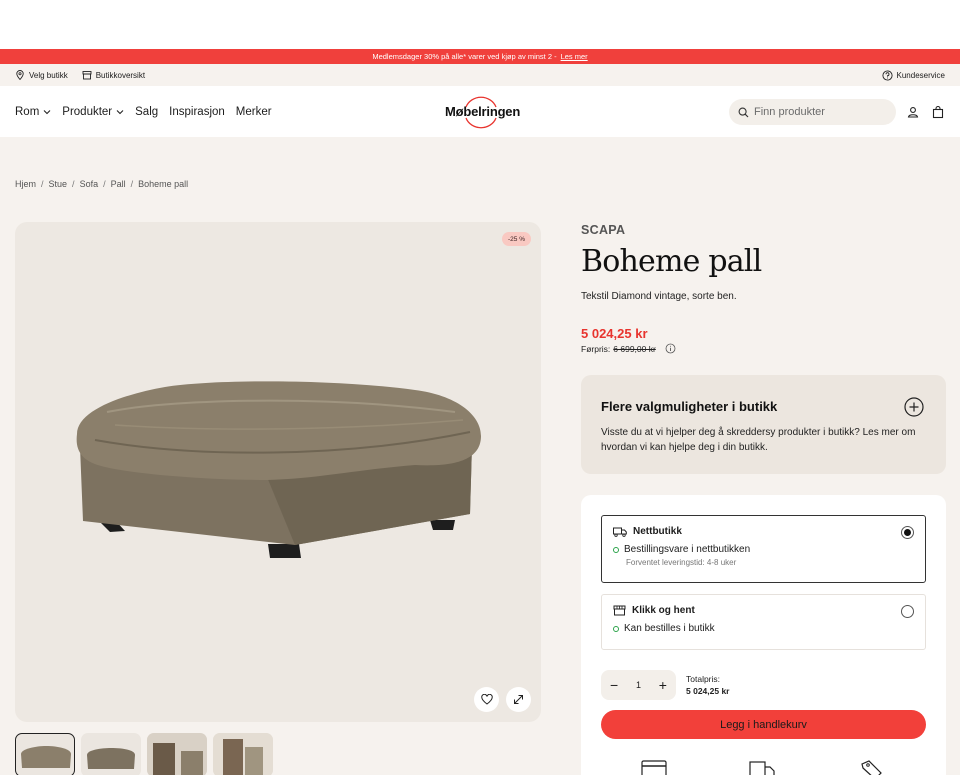 The height and width of the screenshot is (775, 960). I want to click on heart-icon, so click(486, 699).